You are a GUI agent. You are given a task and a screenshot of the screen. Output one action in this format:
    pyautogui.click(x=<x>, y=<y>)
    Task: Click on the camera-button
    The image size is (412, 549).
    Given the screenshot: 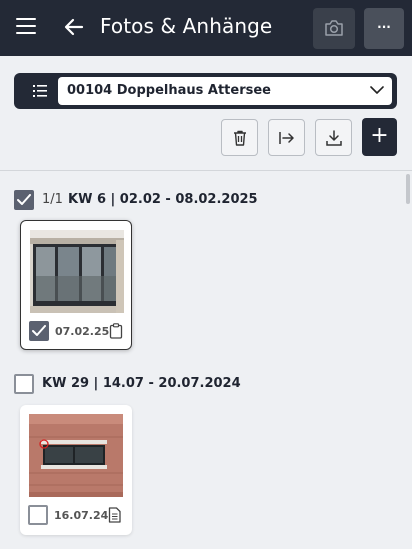 What is the action you would take?
    pyautogui.click(x=334, y=28)
    